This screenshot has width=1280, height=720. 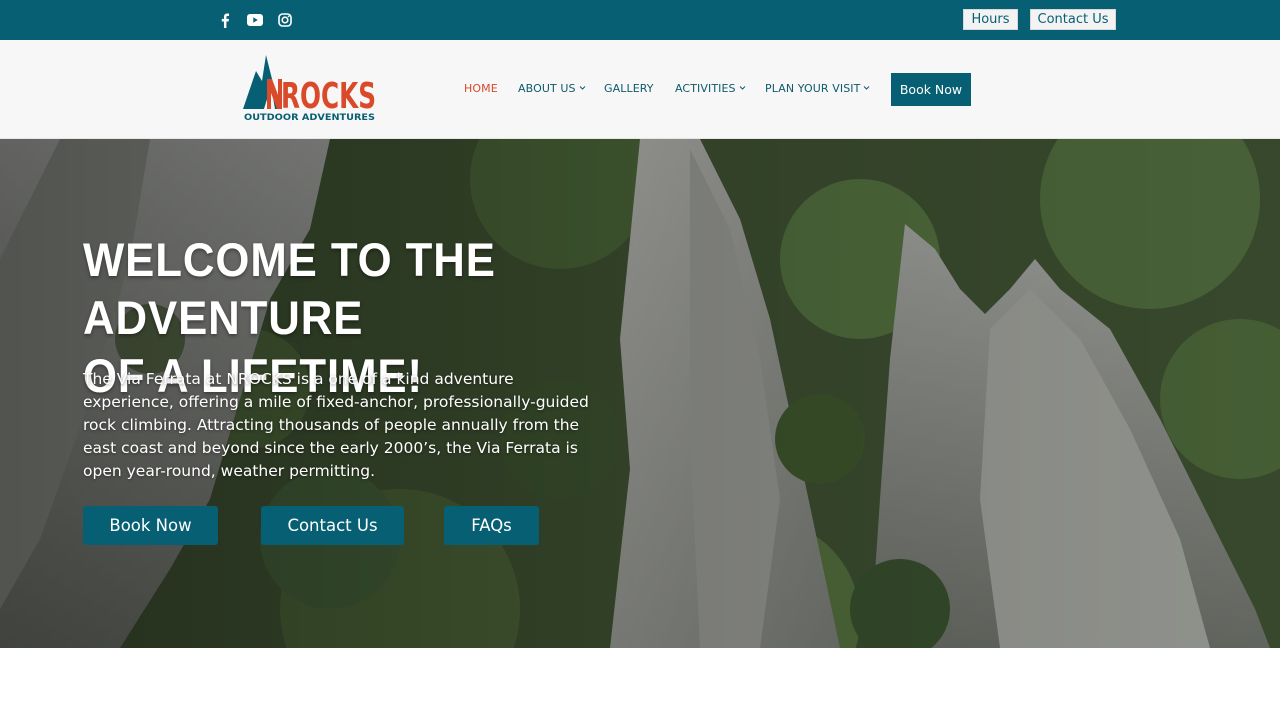 What do you see at coordinates (547, 88) in the screenshot?
I see `nav-about-us-label: ABOUT US` at bounding box center [547, 88].